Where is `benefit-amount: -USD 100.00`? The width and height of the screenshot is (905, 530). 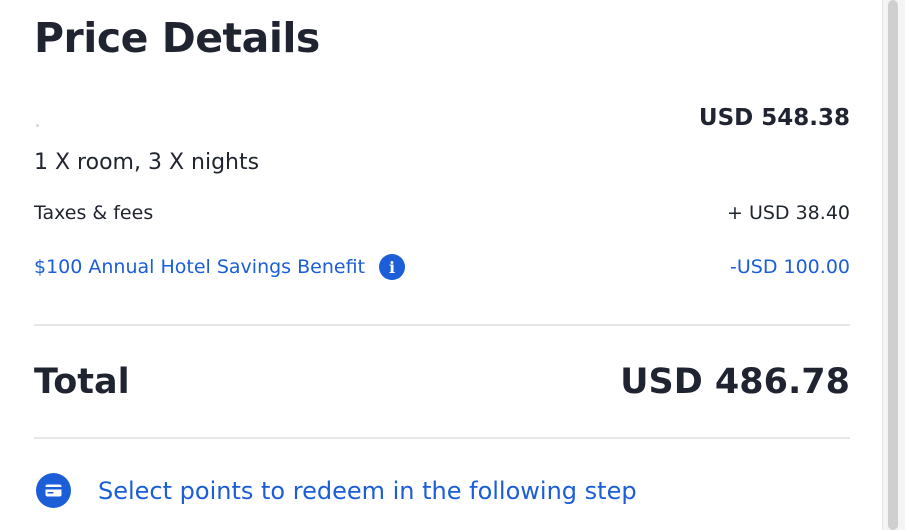
benefit-amount: -USD 100.00 is located at coordinates (790, 267).